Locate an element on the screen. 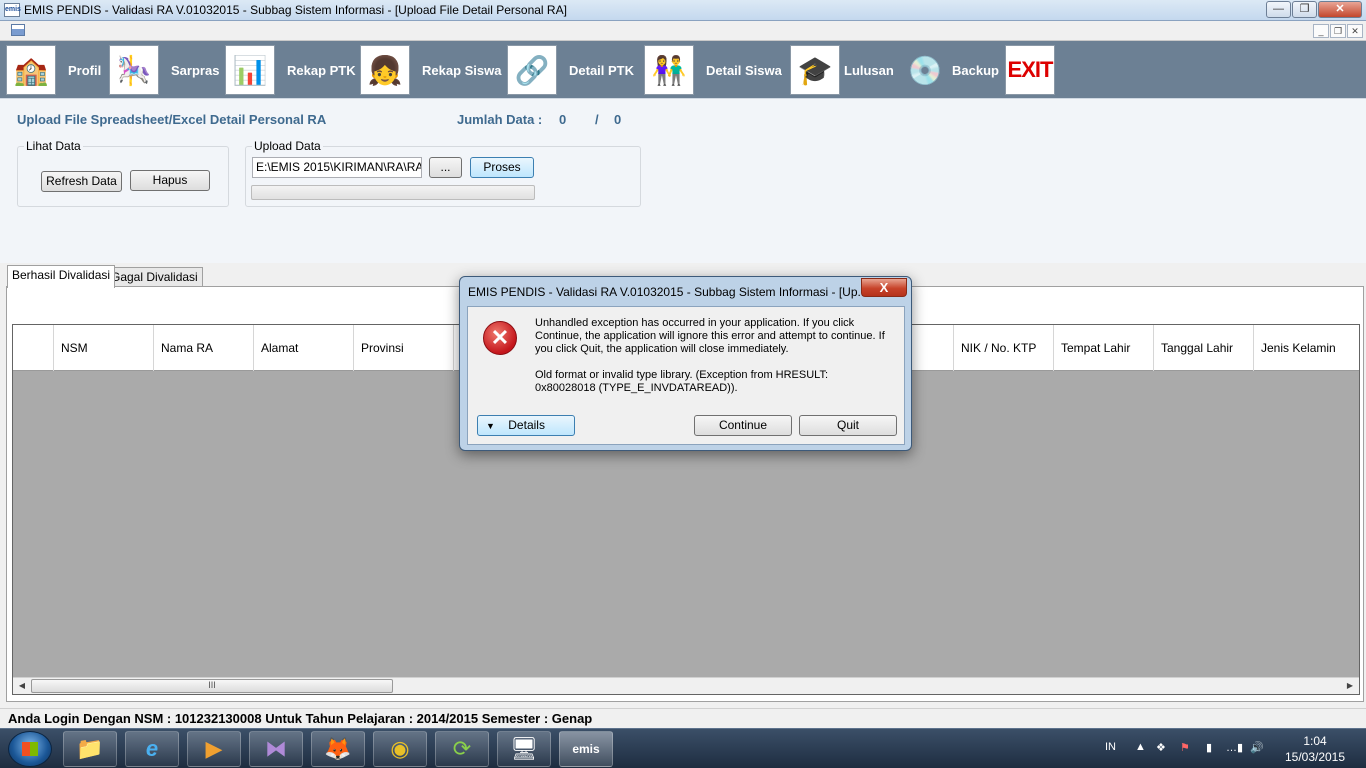 The height and width of the screenshot is (768, 1366). dropbox-icon: ❖ is located at coordinates (1161, 747).